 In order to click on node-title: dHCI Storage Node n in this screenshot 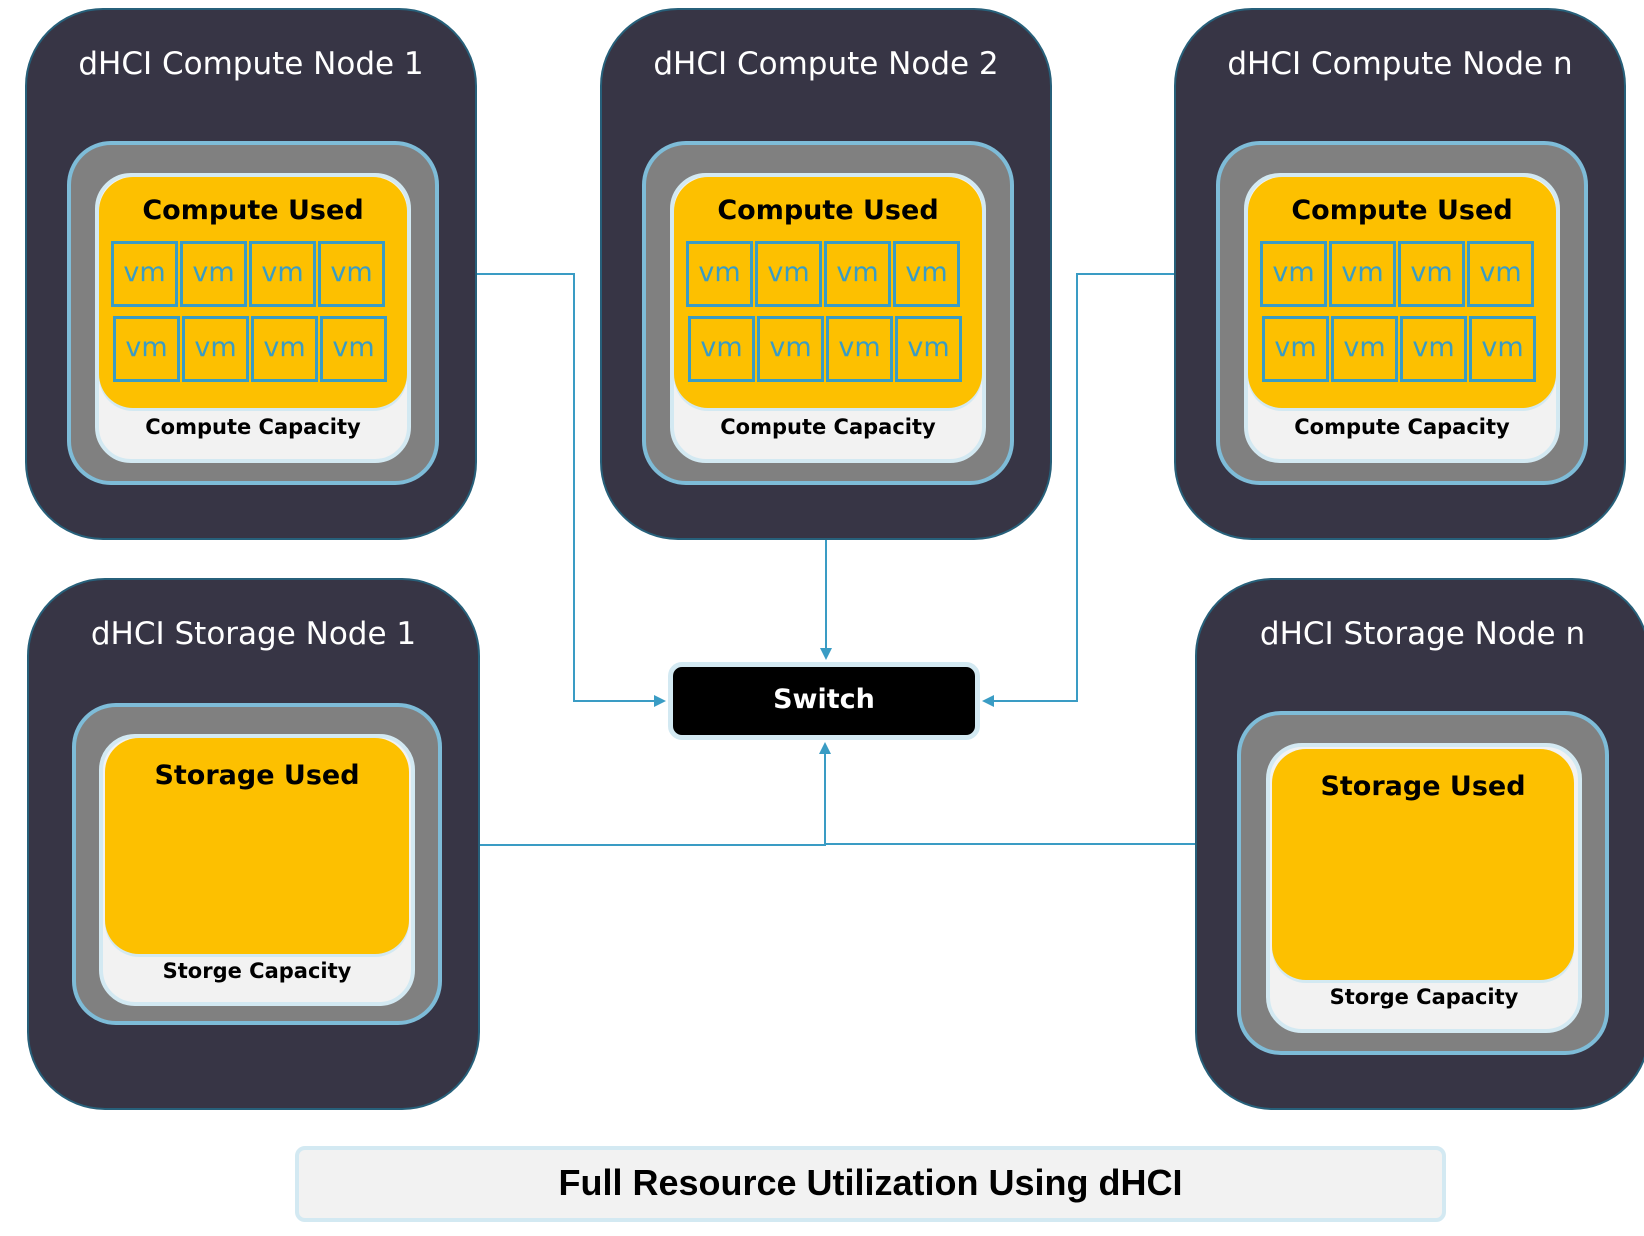, I will do `click(1422, 634)`.